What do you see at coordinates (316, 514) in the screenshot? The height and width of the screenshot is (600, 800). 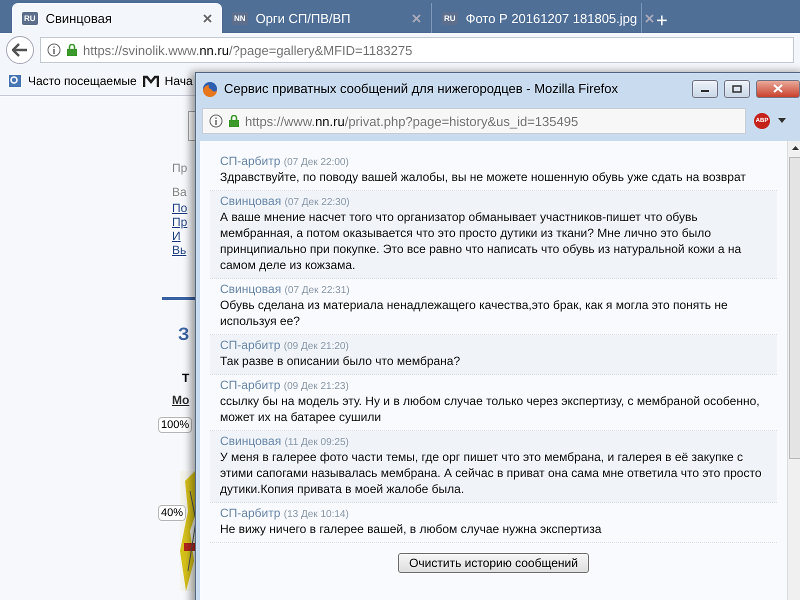 I see `message-time: (13 Дек 10:14)` at bounding box center [316, 514].